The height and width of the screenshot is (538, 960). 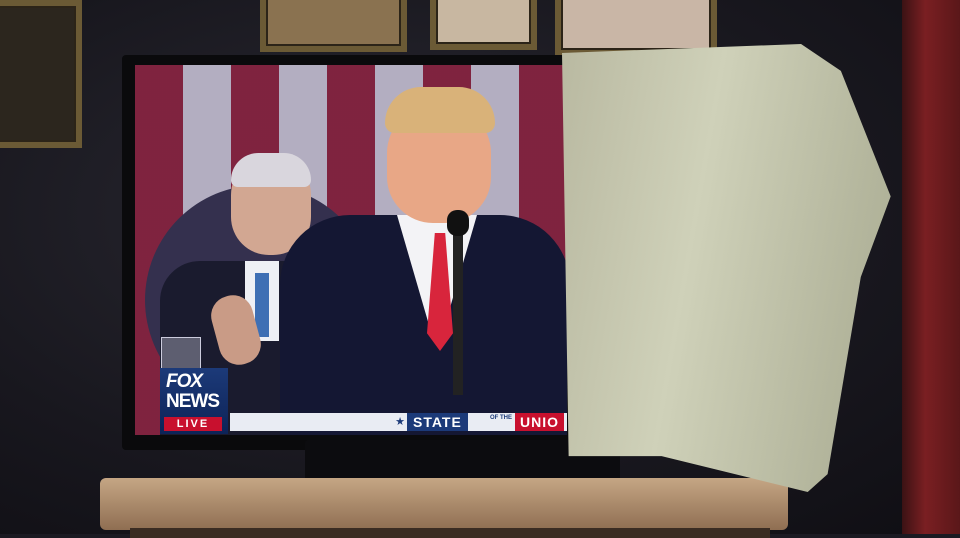 I want to click on logo-text-news: NEWS, so click(x=193, y=401).